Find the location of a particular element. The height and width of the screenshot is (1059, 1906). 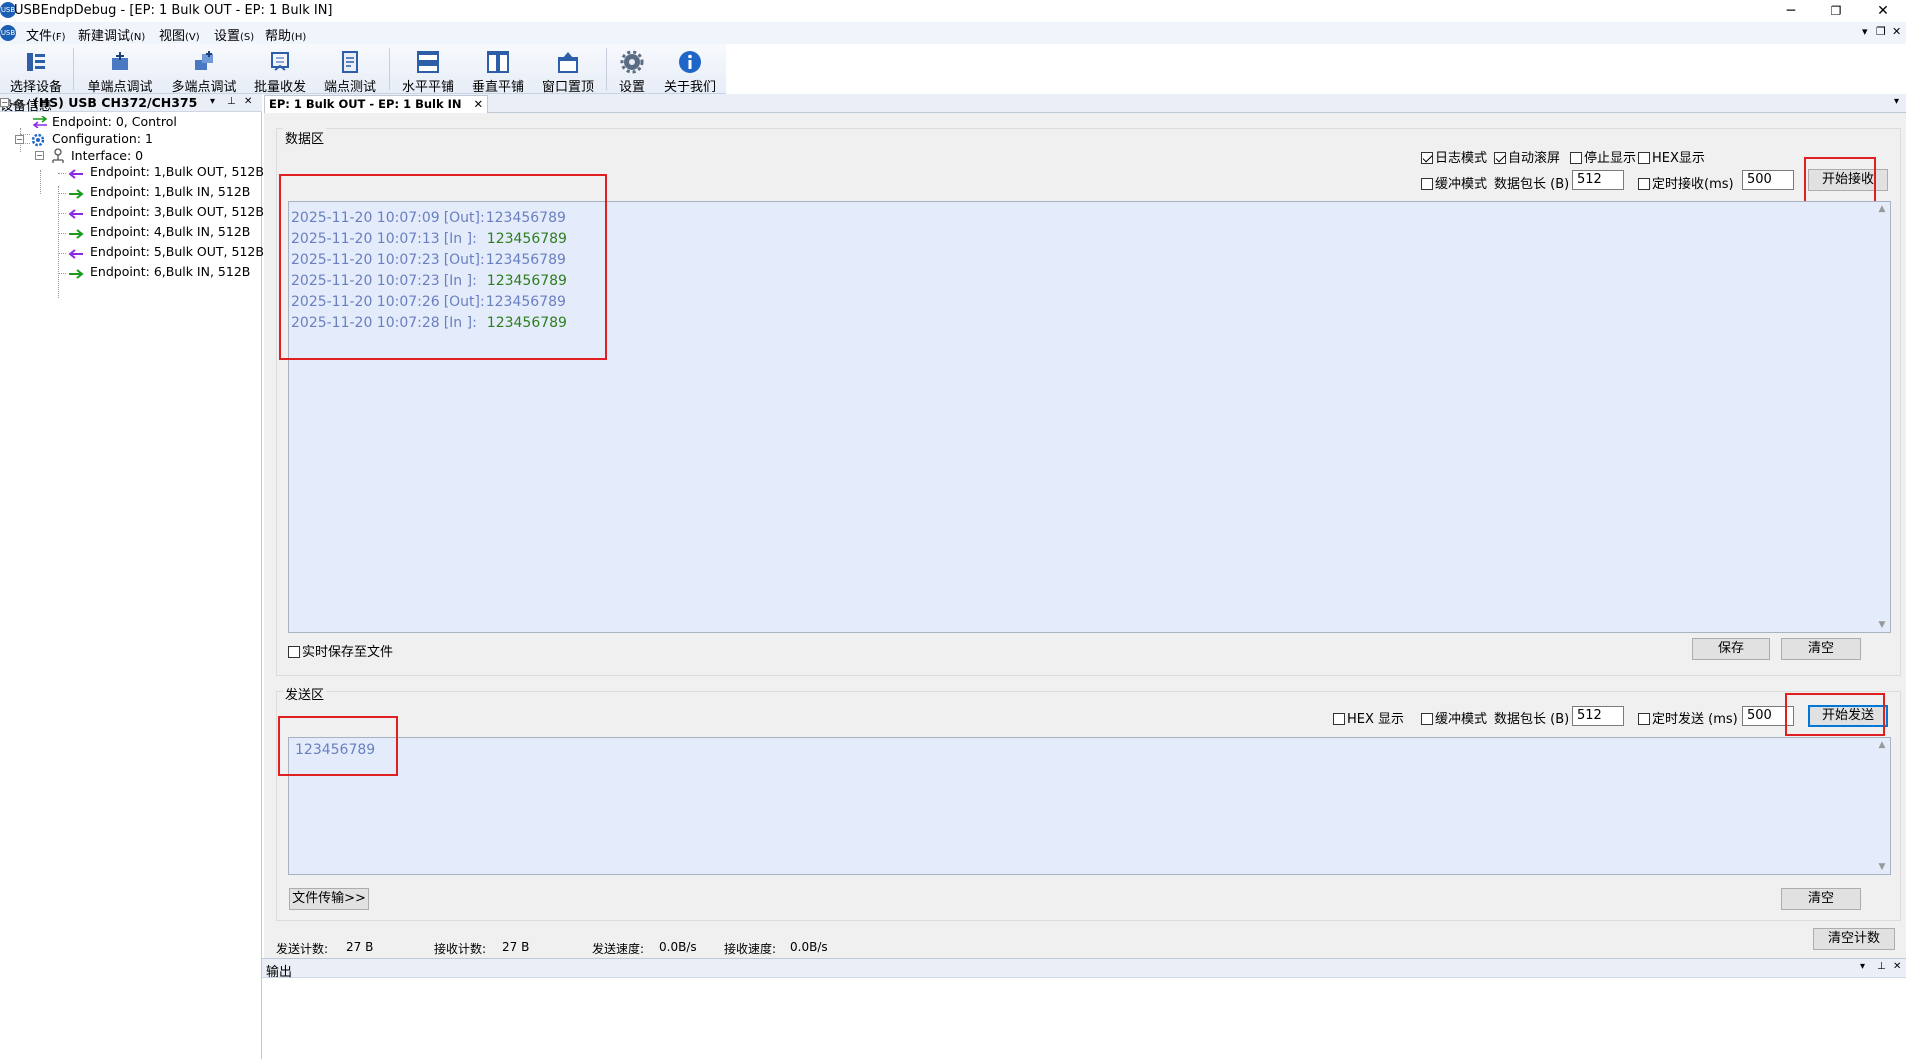

mdi-minimize-button: ▾ is located at coordinates (1865, 31).